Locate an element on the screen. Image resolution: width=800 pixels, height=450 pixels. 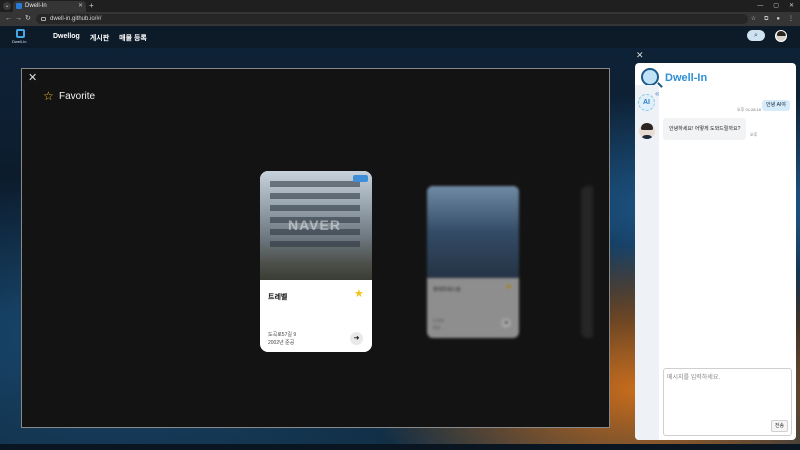
url-field: dwell-in.github.io/#/ is located at coordinates (392, 19).